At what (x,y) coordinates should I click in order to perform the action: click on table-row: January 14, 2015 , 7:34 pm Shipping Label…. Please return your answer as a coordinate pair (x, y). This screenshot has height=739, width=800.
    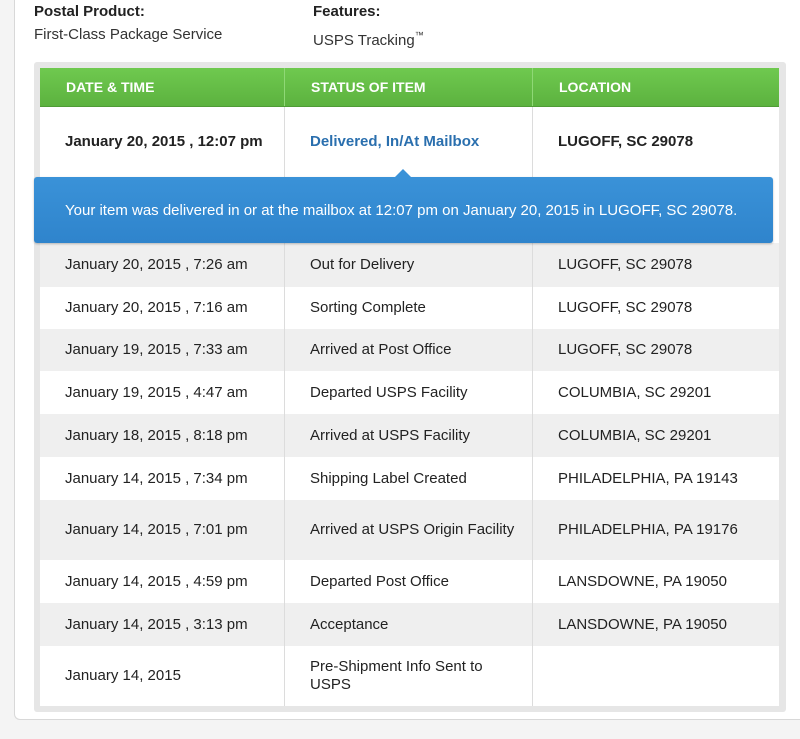
    Looking at the image, I should click on (409, 478).